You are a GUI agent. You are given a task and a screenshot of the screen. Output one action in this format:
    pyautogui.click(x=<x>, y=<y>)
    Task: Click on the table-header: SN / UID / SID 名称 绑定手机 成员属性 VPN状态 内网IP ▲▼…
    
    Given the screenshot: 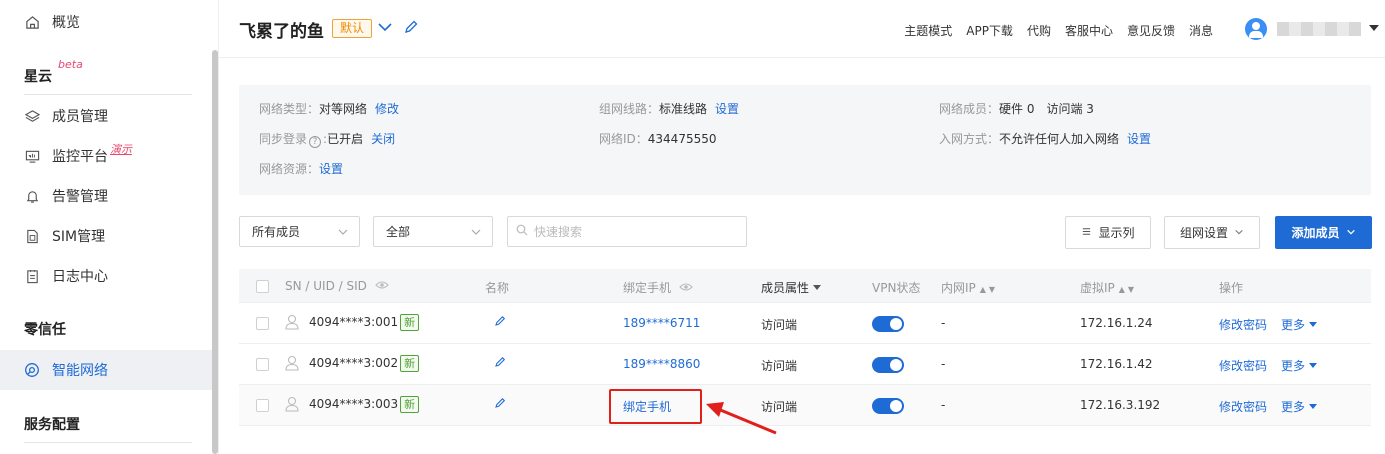 What is the action you would take?
    pyautogui.click(x=805, y=286)
    